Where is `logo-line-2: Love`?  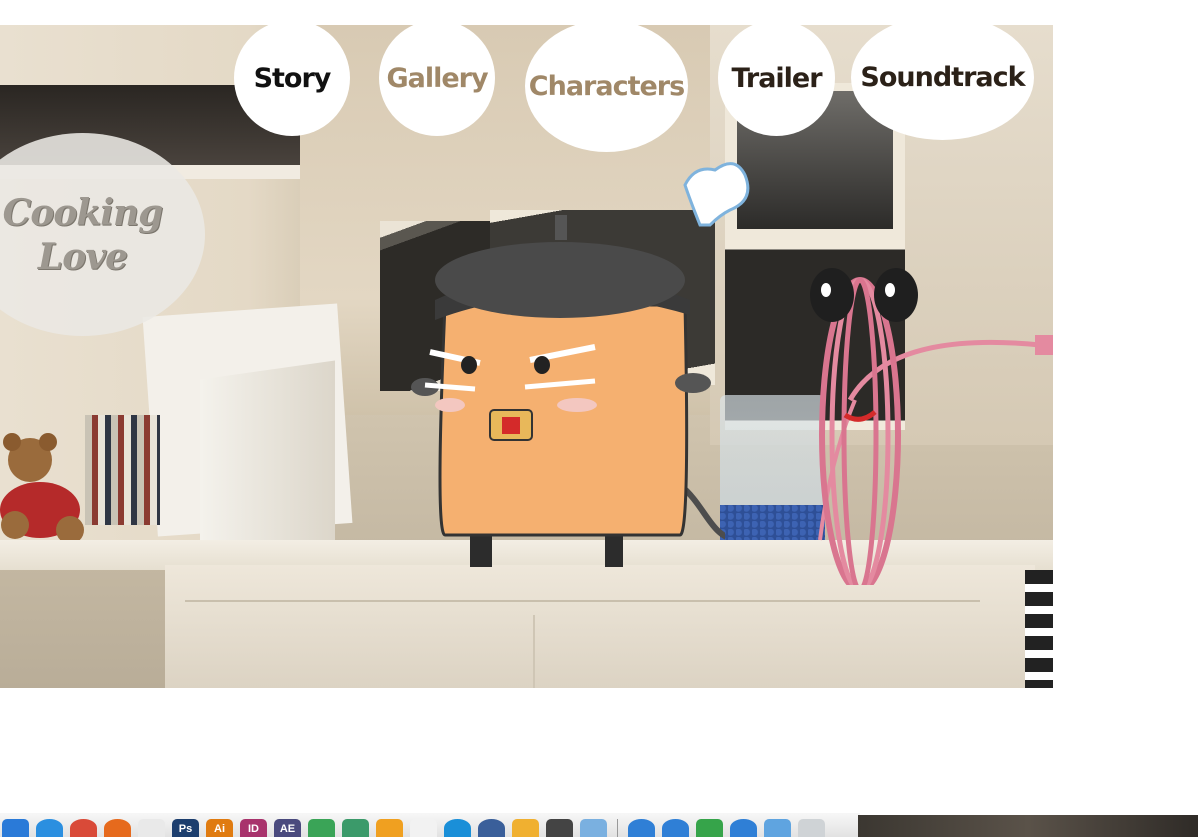
logo-line-2: Love is located at coordinates (82, 256).